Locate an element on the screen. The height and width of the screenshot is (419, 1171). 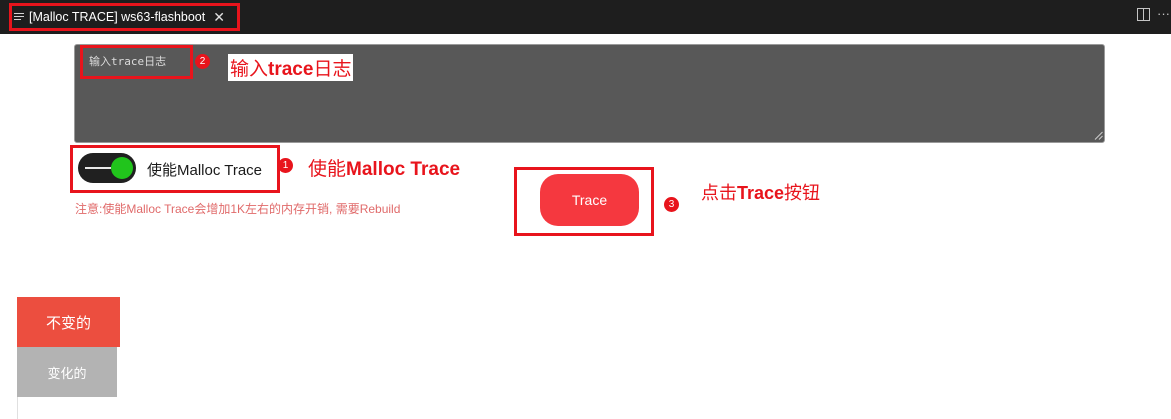
editor-tab-bar: [Malloc TRACE] ws63-flashboot ✕ ··· is located at coordinates (585, 17).